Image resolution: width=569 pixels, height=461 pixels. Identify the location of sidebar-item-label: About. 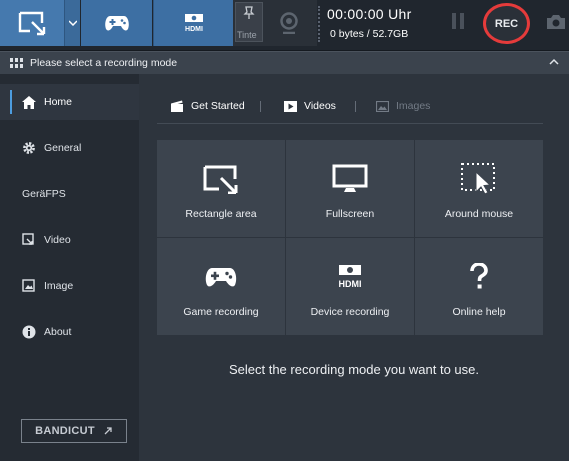
(58, 332).